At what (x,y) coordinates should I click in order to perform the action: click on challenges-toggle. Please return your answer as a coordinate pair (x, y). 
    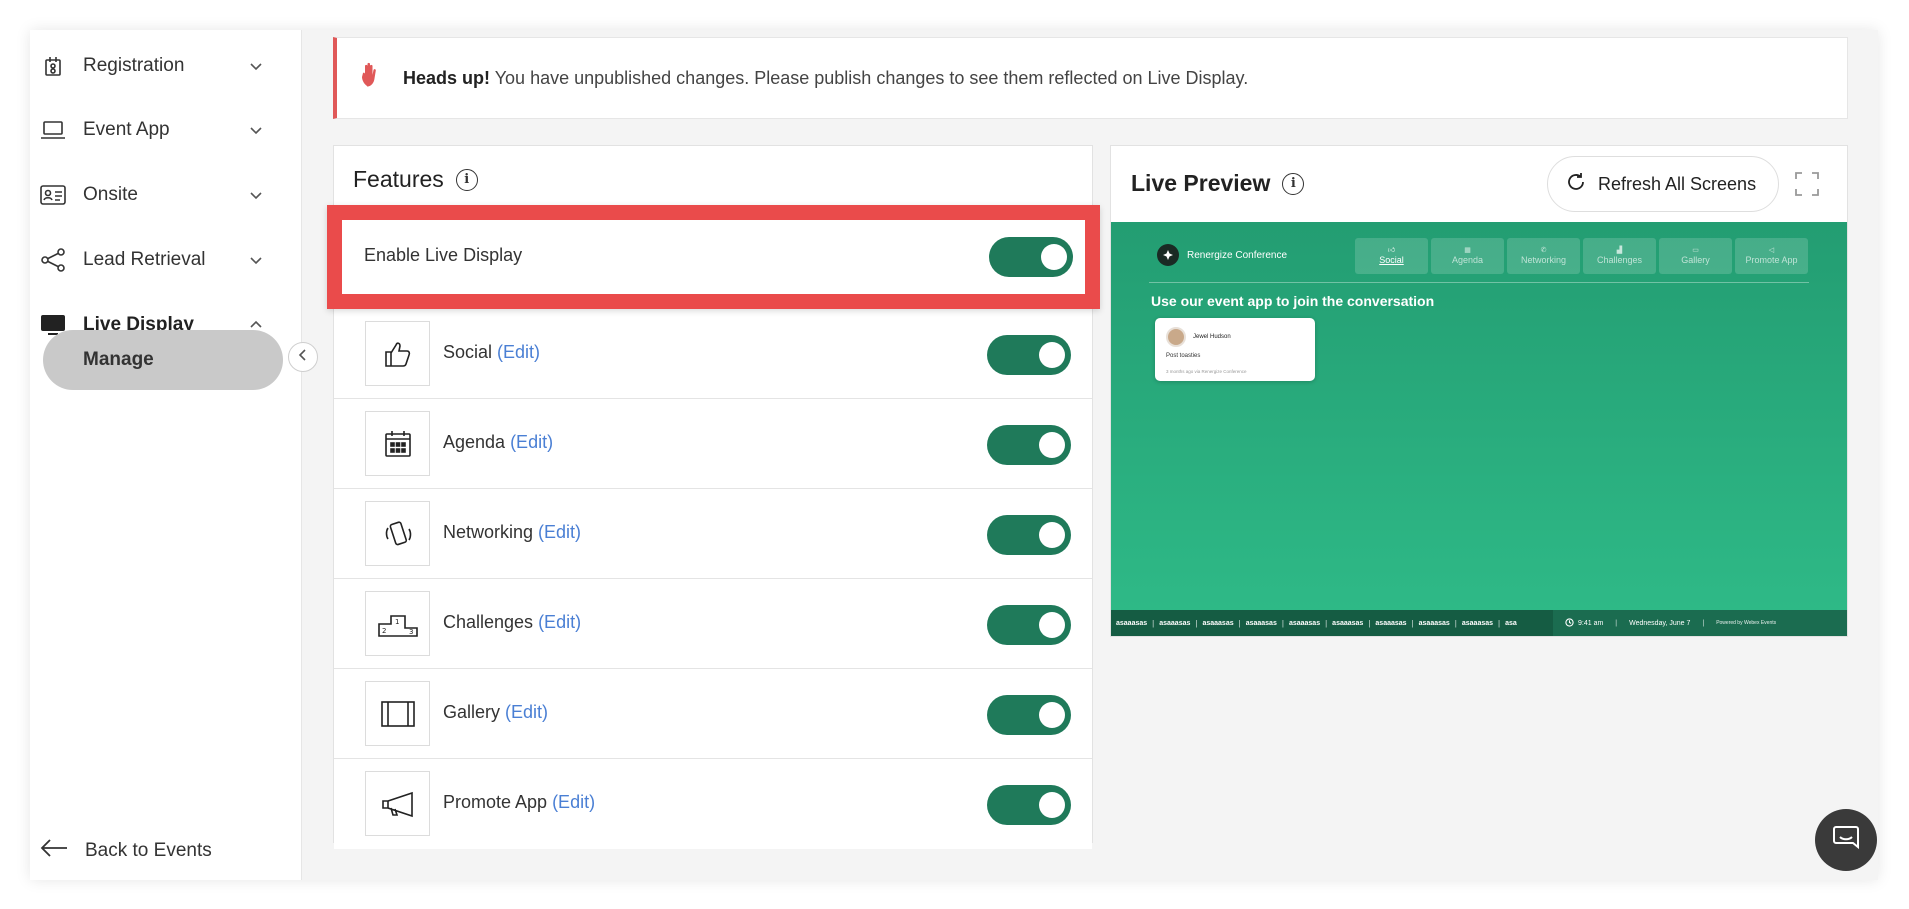
    Looking at the image, I should click on (1029, 625).